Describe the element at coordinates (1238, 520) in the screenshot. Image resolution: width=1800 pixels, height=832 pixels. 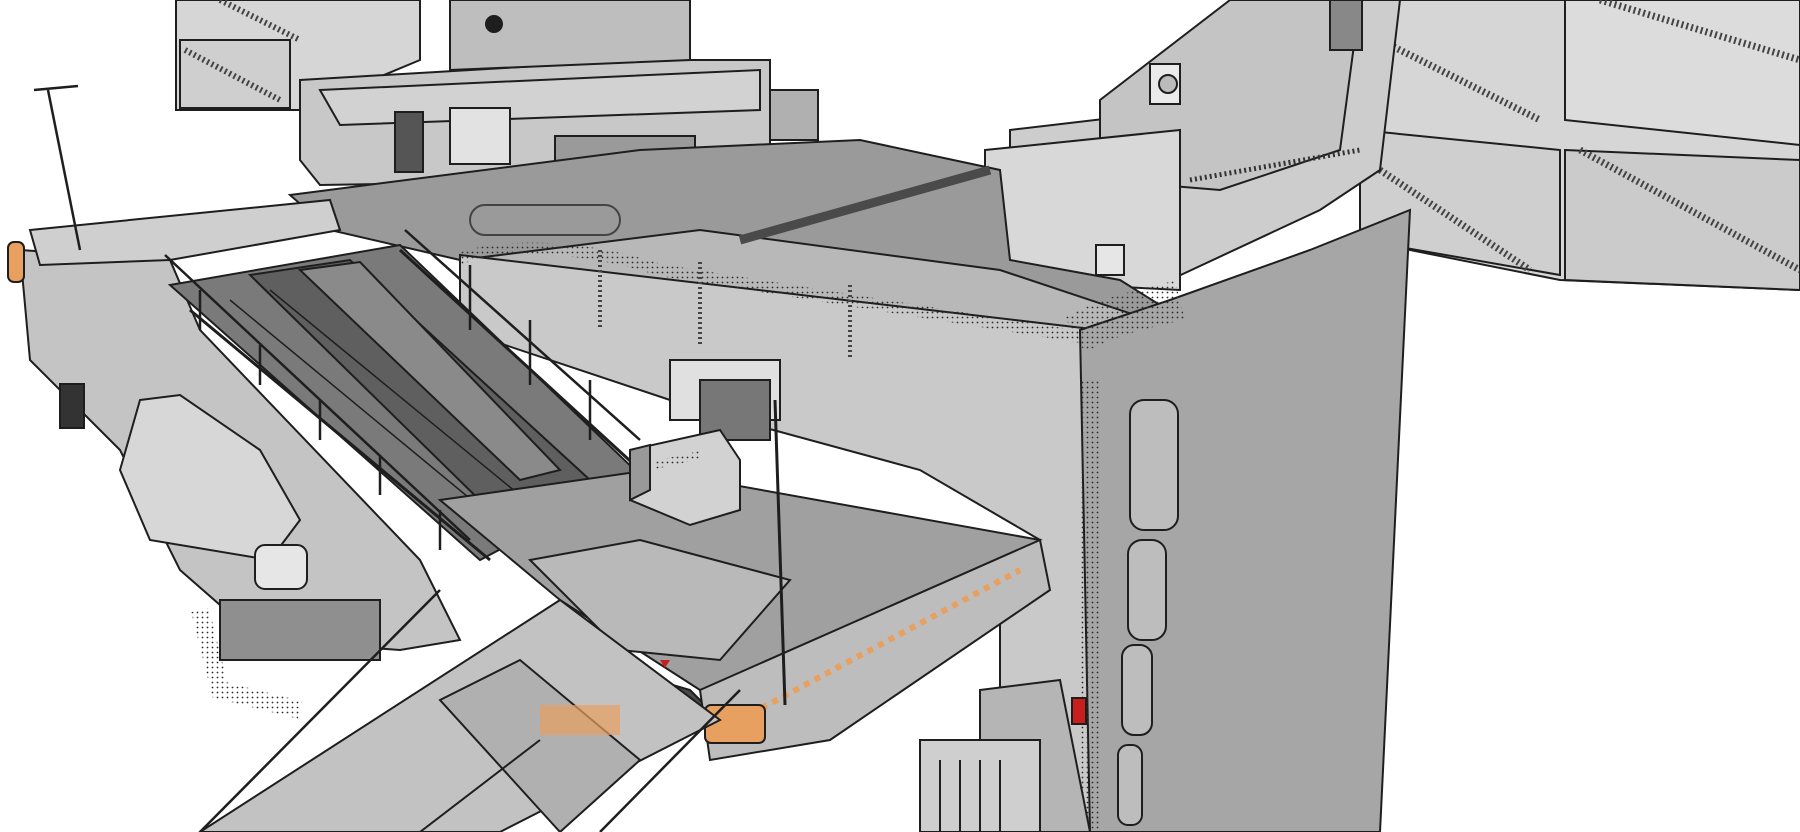
I see `right-hull-corner` at that location.